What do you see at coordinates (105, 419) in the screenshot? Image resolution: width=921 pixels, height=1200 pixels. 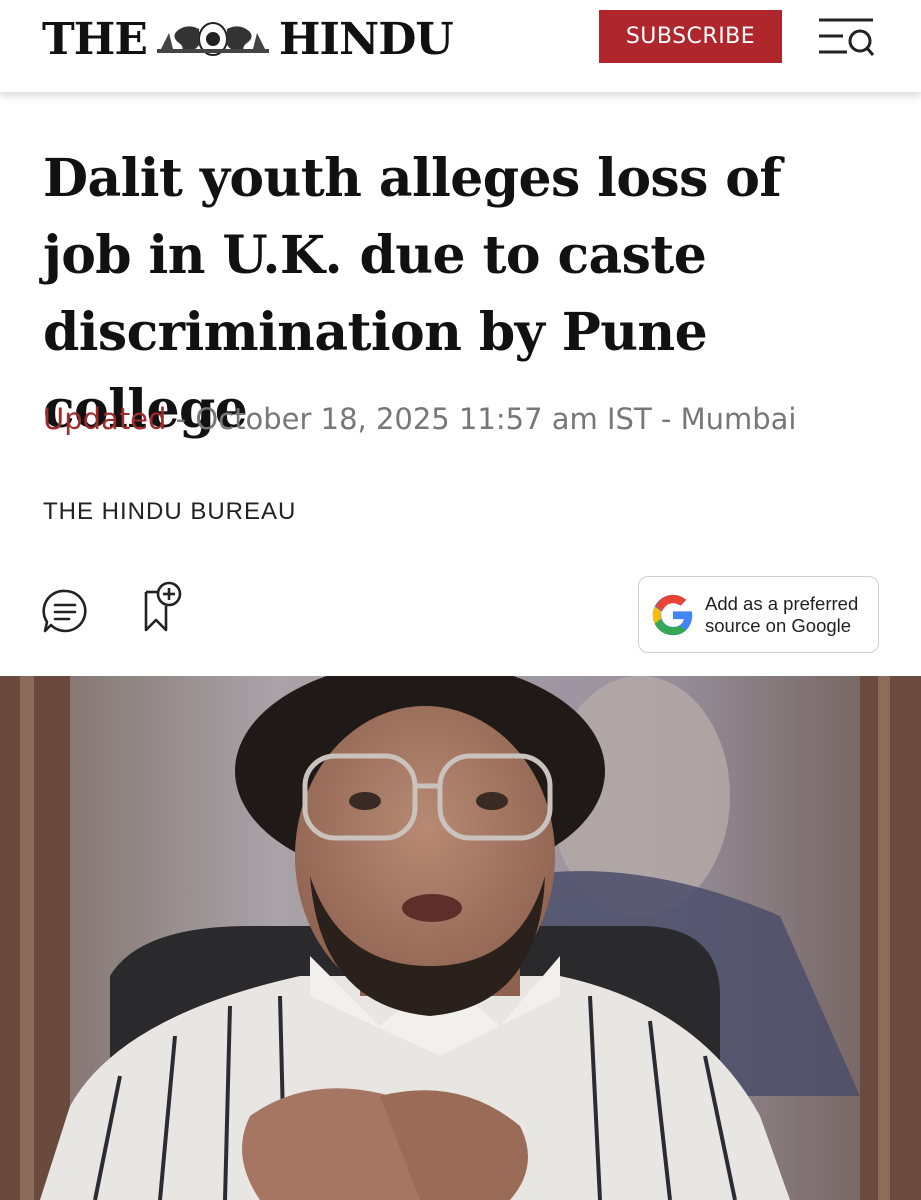 I see `updated-label: Updated` at bounding box center [105, 419].